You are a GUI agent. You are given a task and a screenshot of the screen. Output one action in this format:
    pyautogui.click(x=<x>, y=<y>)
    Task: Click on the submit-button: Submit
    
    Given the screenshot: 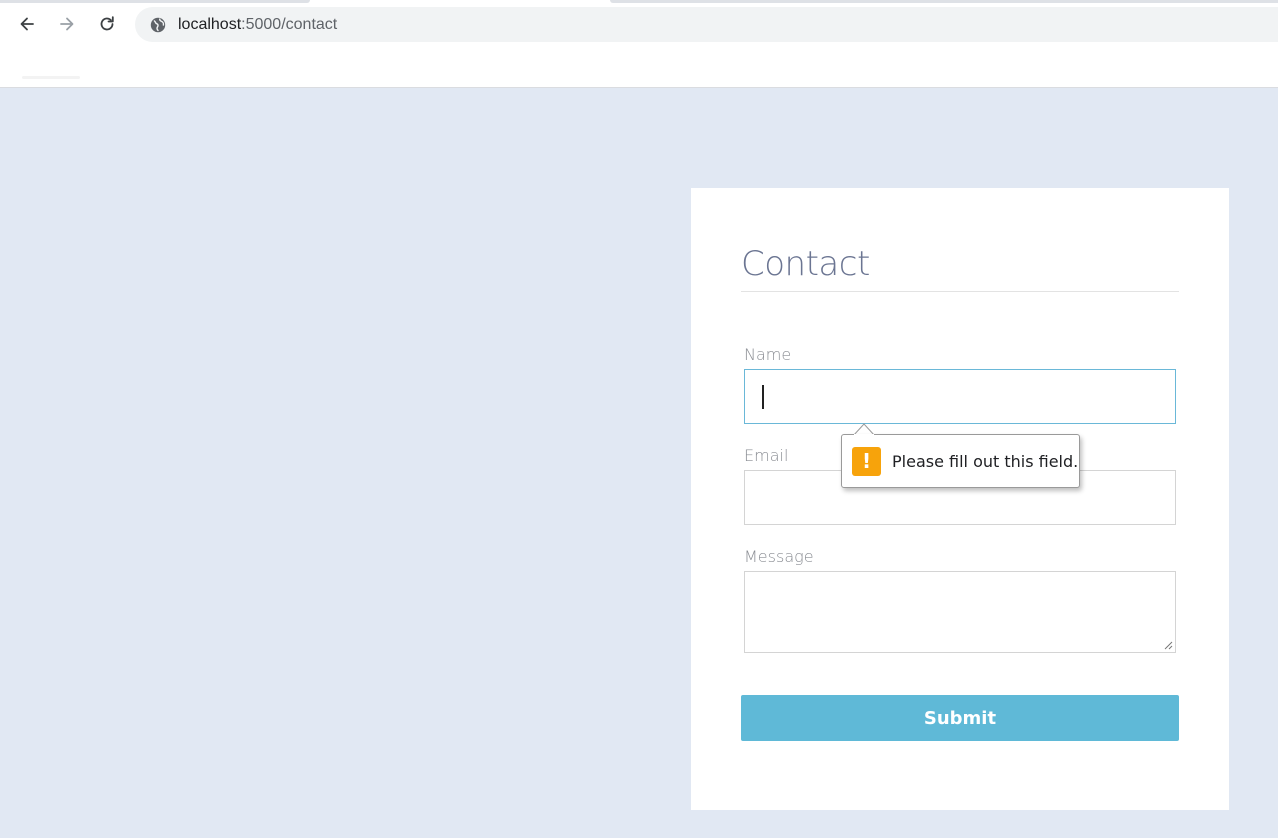 What is the action you would take?
    pyautogui.click(x=960, y=718)
    